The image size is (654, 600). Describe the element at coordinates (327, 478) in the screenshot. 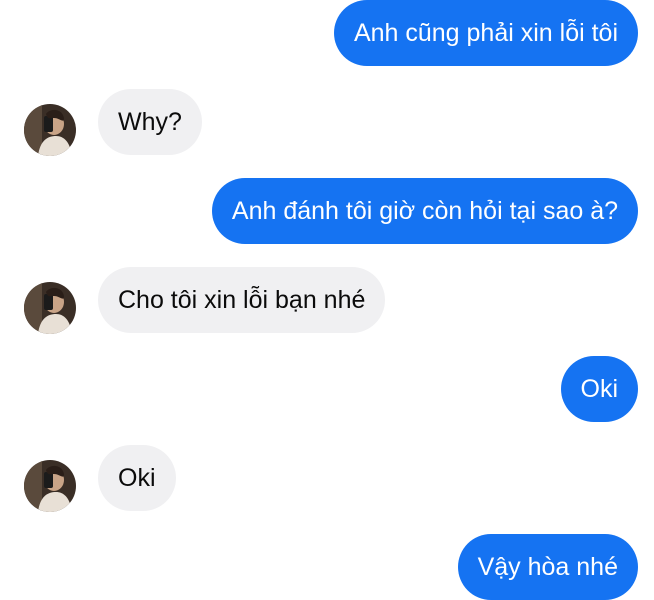

I see `message-row-incoming: Oki` at that location.